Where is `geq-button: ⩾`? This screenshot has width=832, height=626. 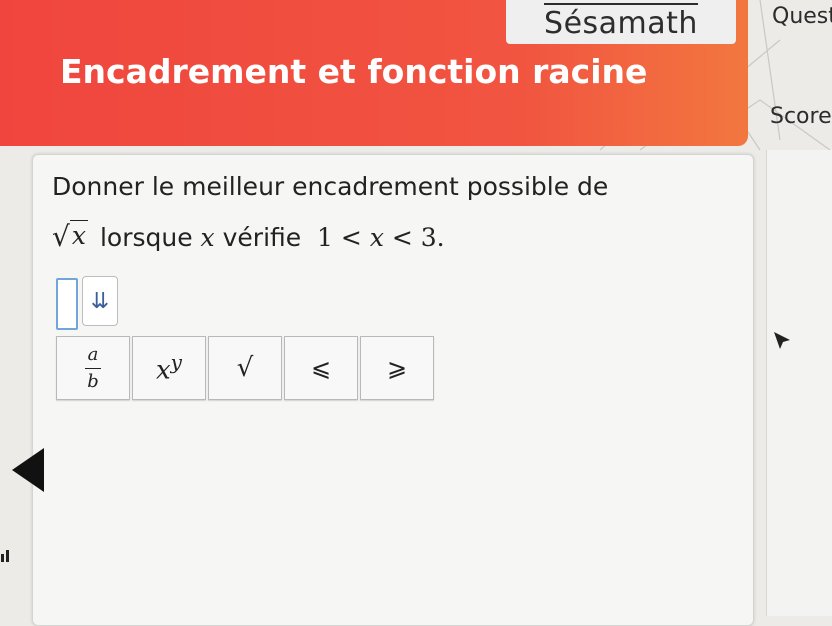 geq-button: ⩾ is located at coordinates (397, 368).